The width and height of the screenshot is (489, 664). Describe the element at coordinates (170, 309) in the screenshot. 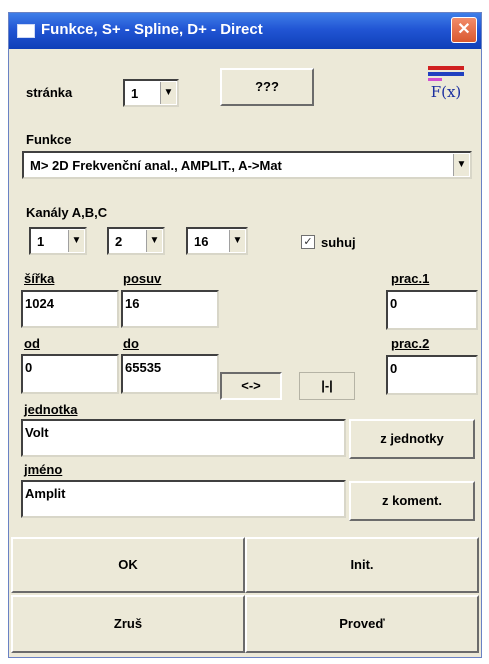

I see `posuv-input: 16` at that location.